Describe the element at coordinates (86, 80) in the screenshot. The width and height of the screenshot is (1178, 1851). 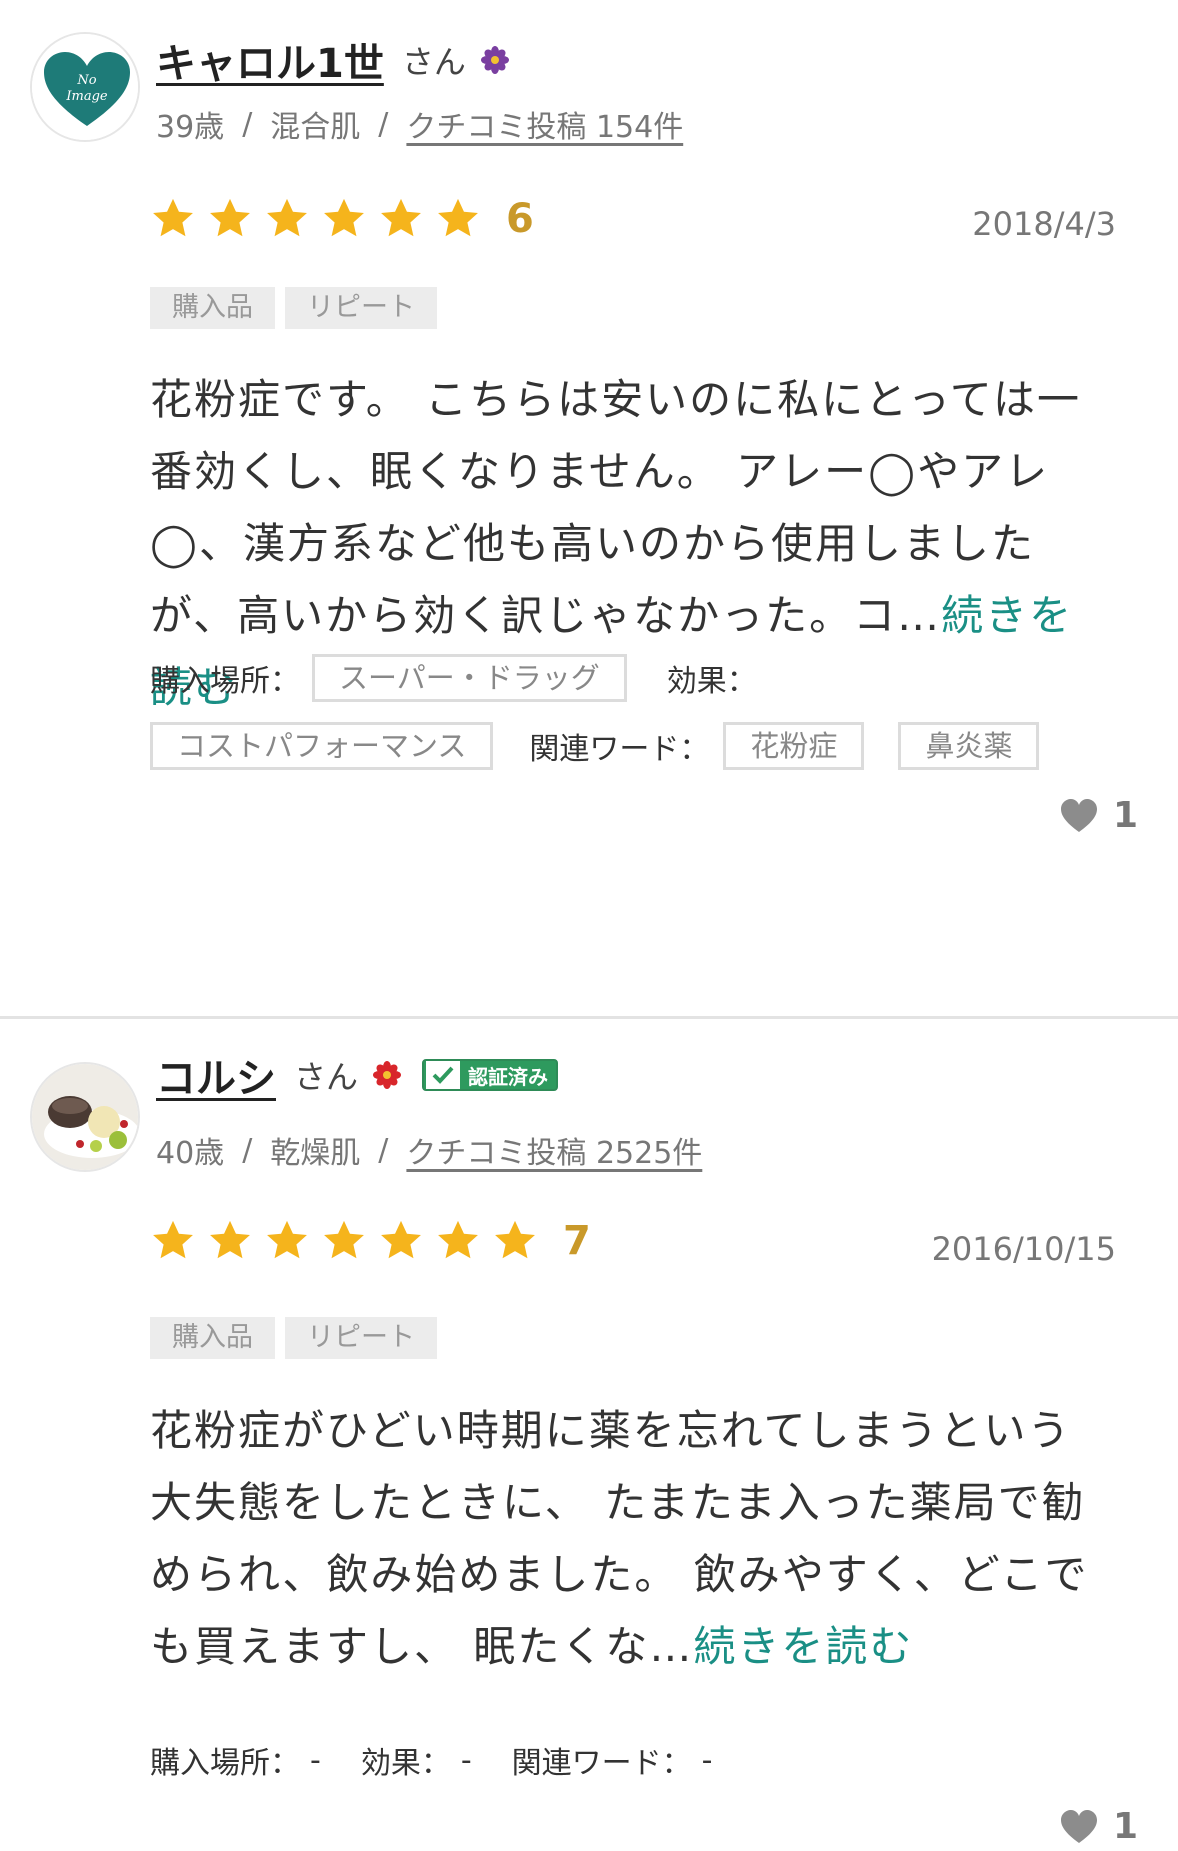
I see `svg-text: No` at that location.